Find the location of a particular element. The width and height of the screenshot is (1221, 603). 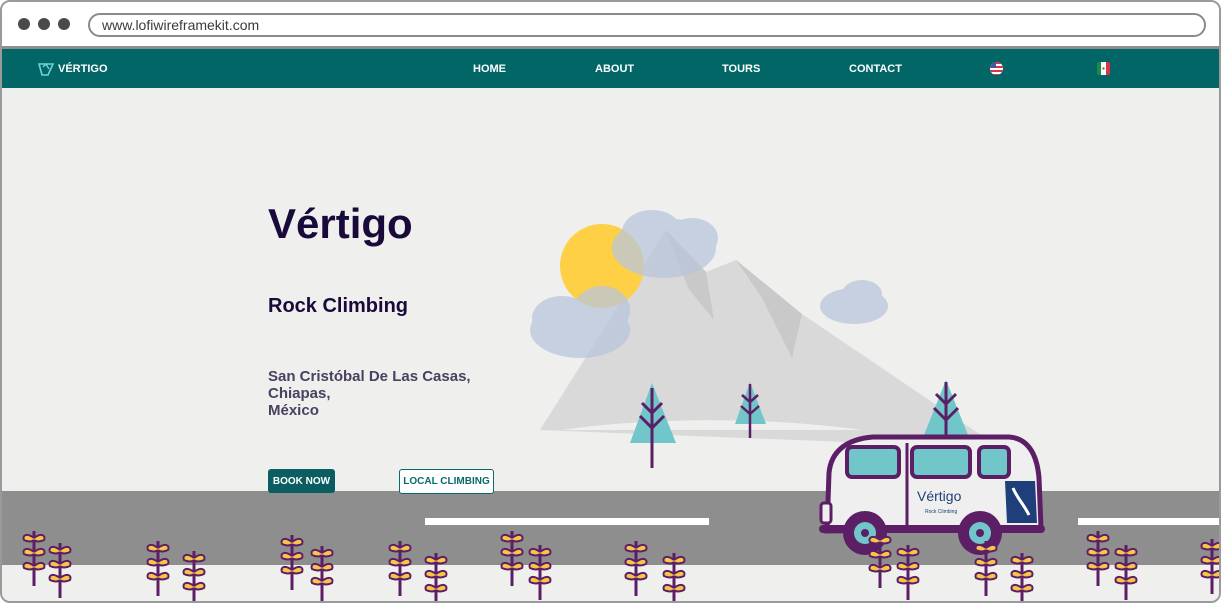

nav-link-contact: CONTACT is located at coordinates (875, 69).